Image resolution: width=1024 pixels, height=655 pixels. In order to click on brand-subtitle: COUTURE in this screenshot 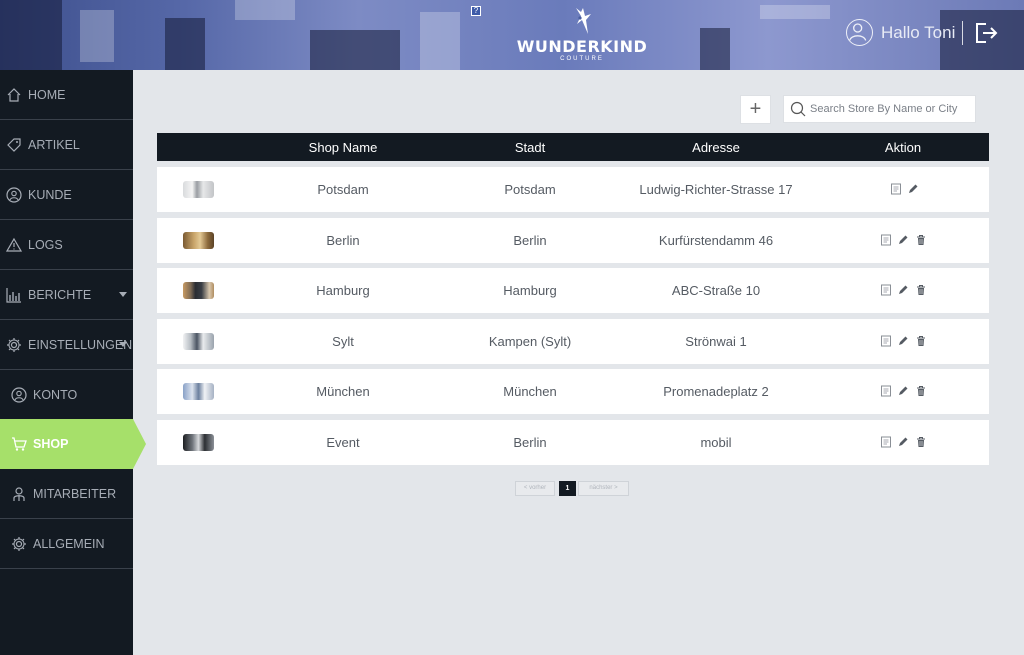, I will do `click(582, 59)`.